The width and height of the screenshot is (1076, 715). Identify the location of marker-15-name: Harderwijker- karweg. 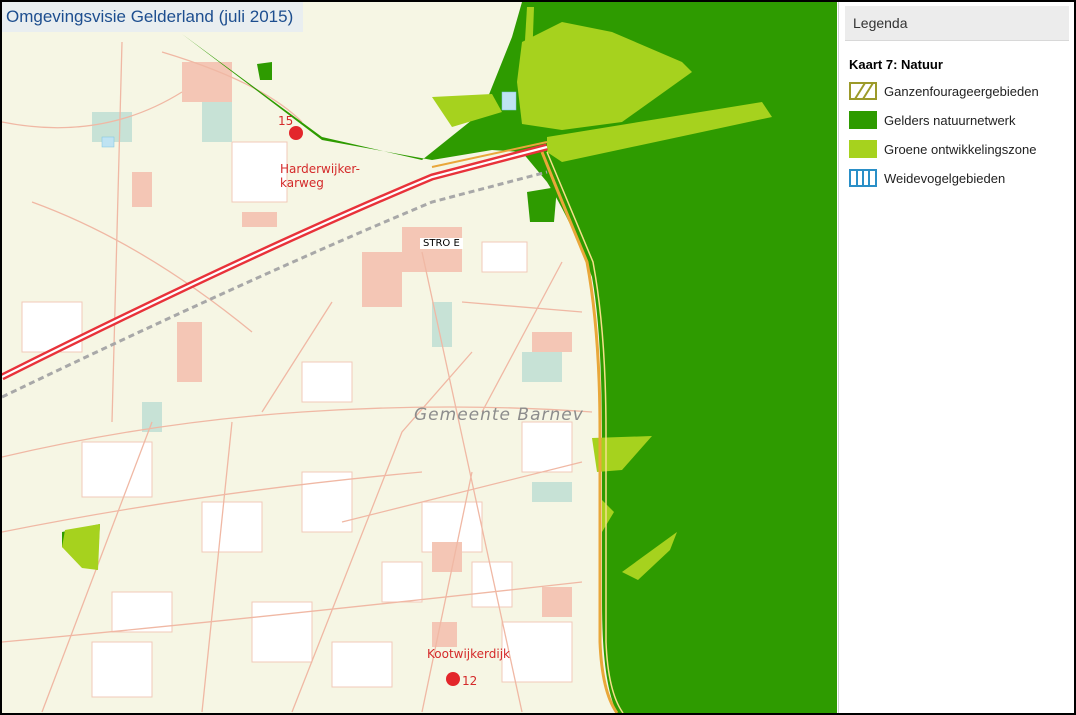
(320, 176).